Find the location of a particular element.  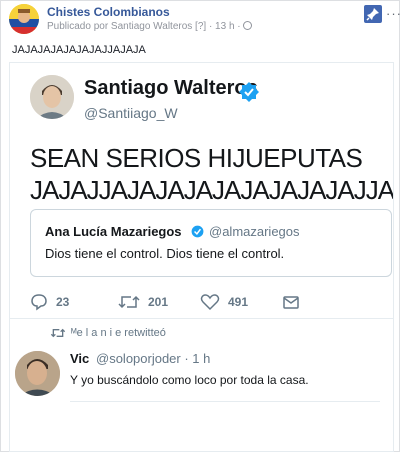

retweet-indicator: ᴹe l a n i e retwitteó is located at coordinates (108, 333).